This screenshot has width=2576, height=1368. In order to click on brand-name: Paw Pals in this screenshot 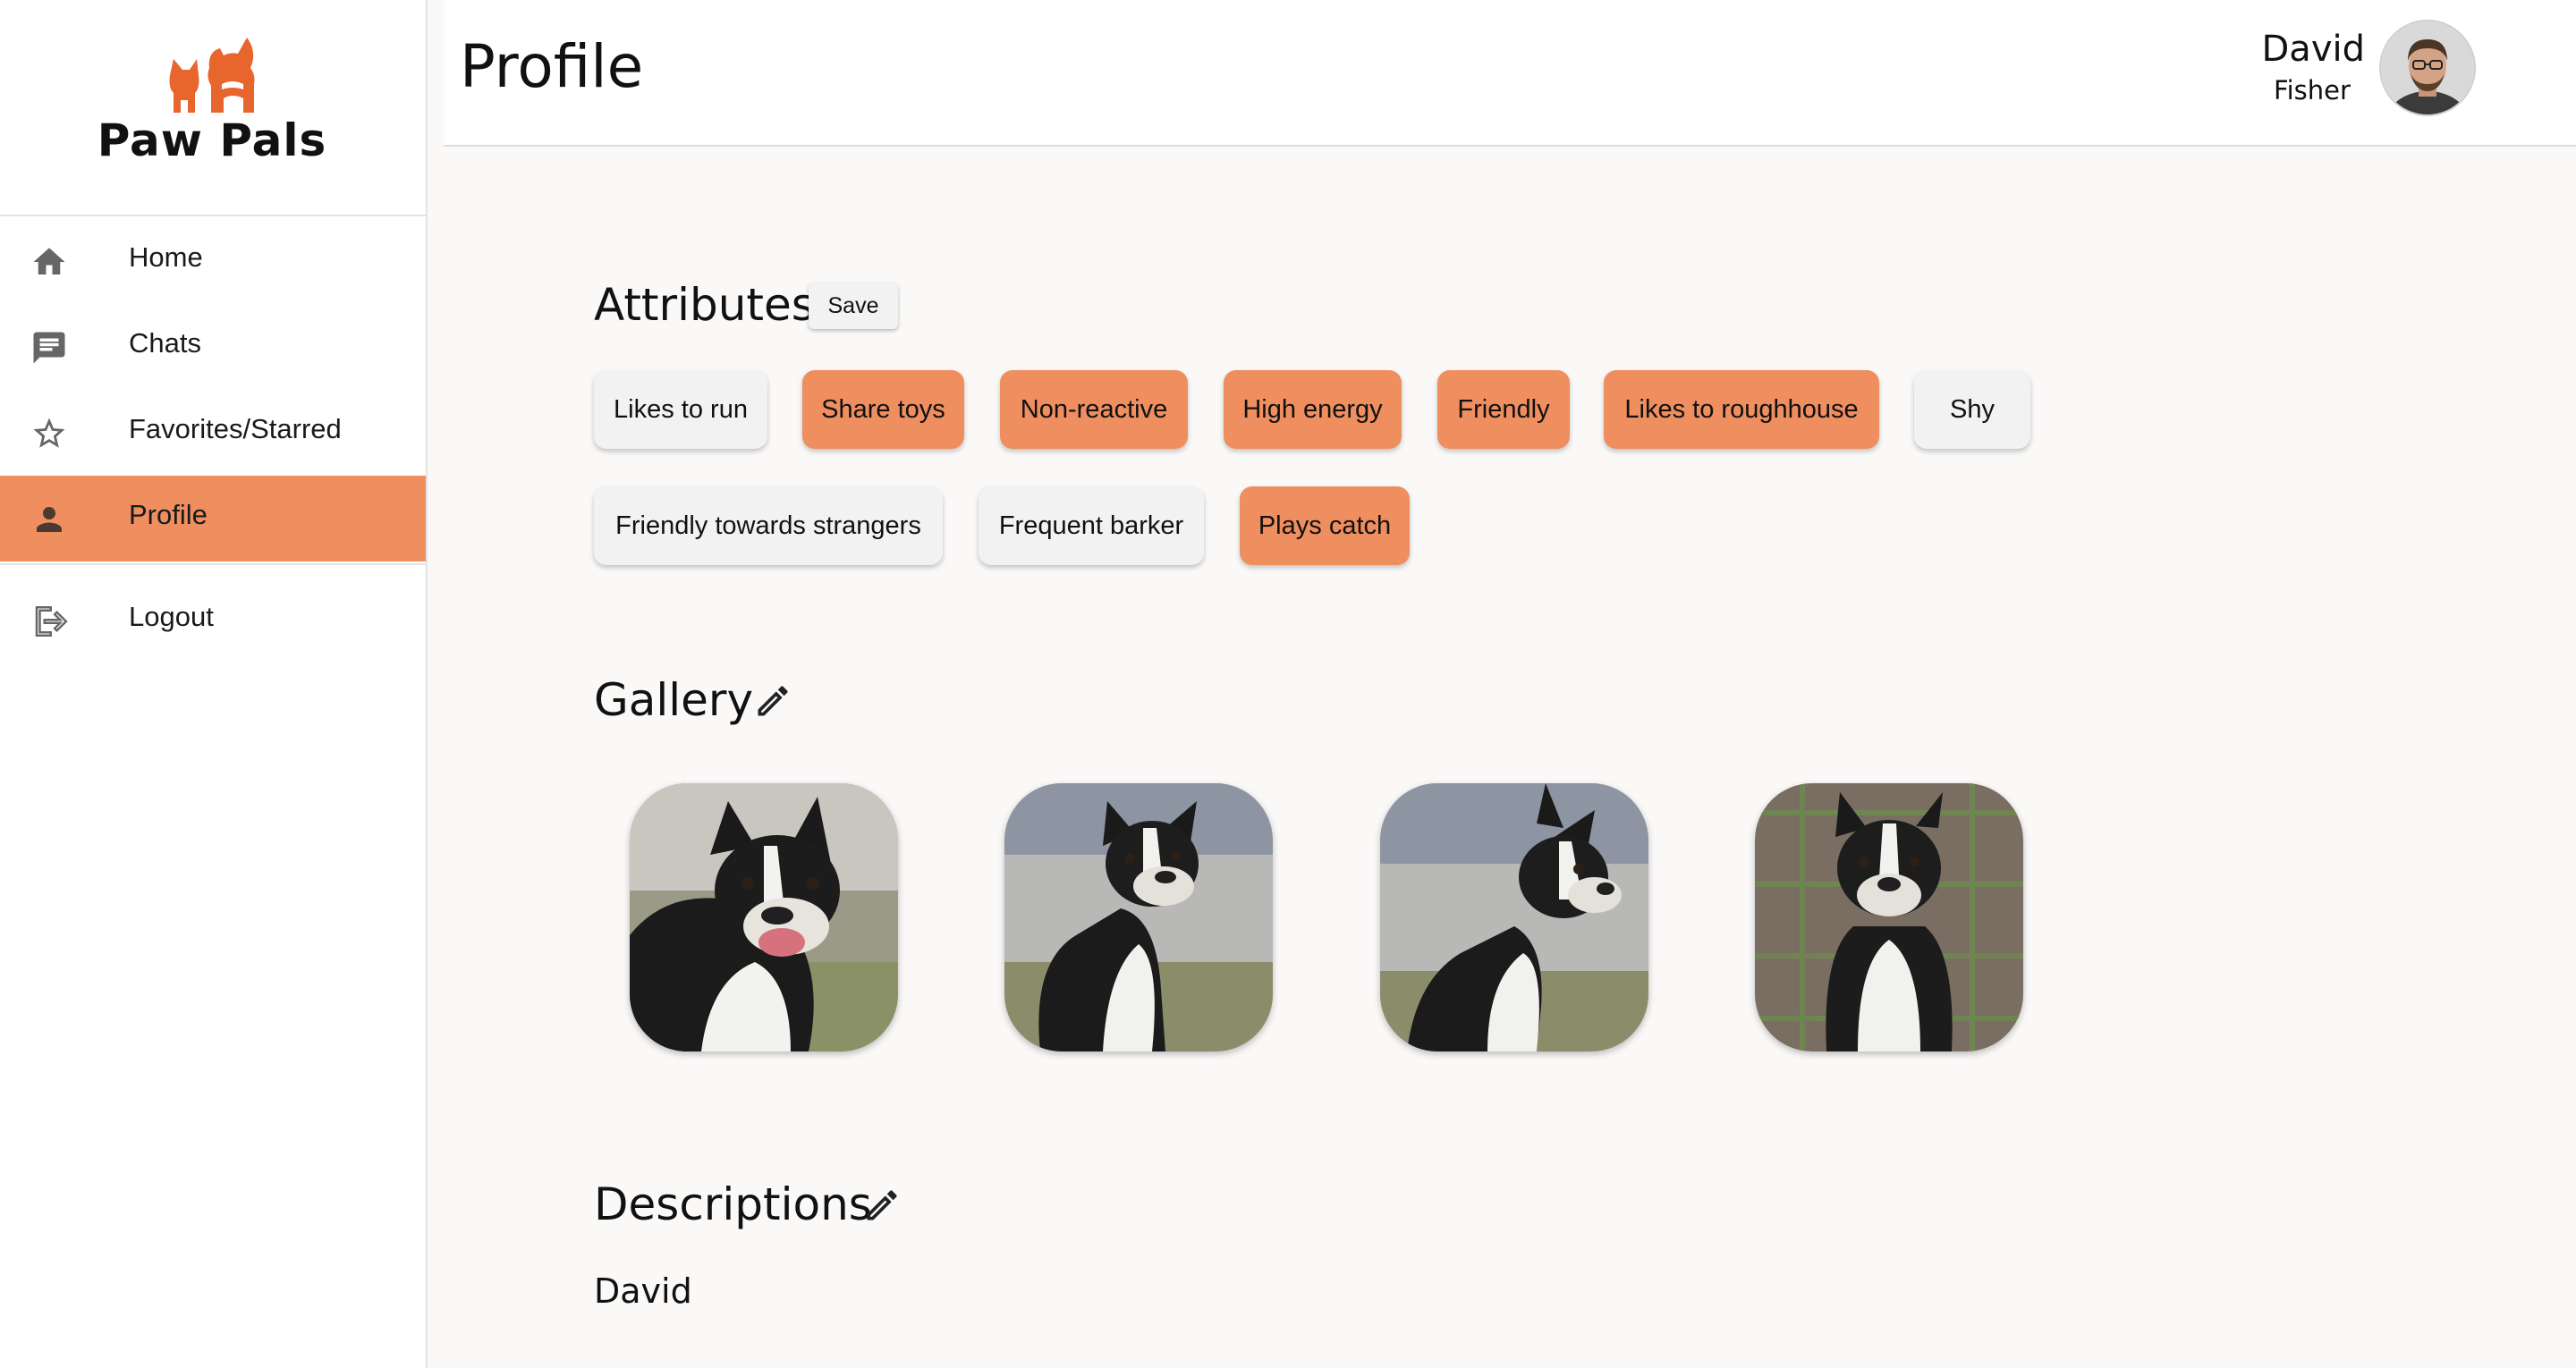, I will do `click(212, 140)`.